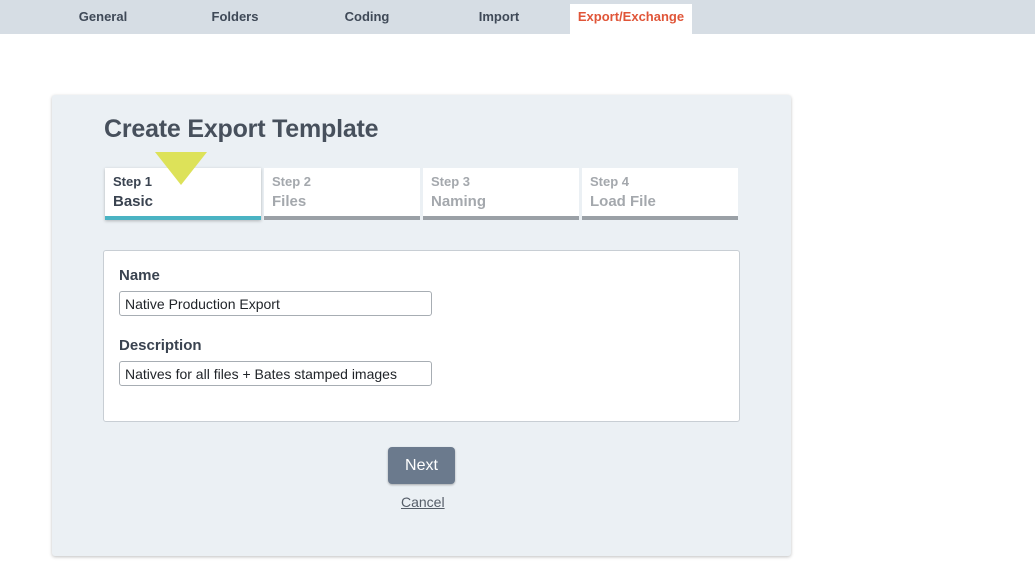  What do you see at coordinates (292, 181) in the screenshot?
I see `step-number: Step 2` at bounding box center [292, 181].